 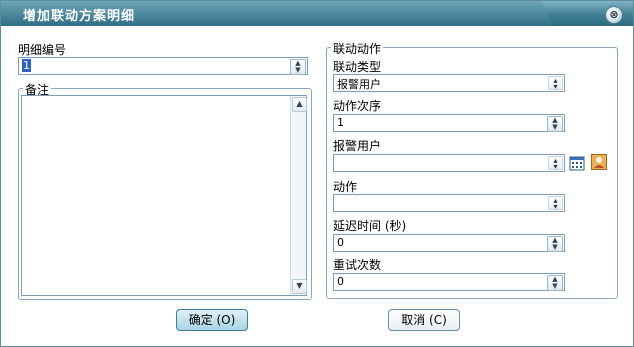 What do you see at coordinates (424, 320) in the screenshot?
I see `cancel-button: 取消 (C)` at bounding box center [424, 320].